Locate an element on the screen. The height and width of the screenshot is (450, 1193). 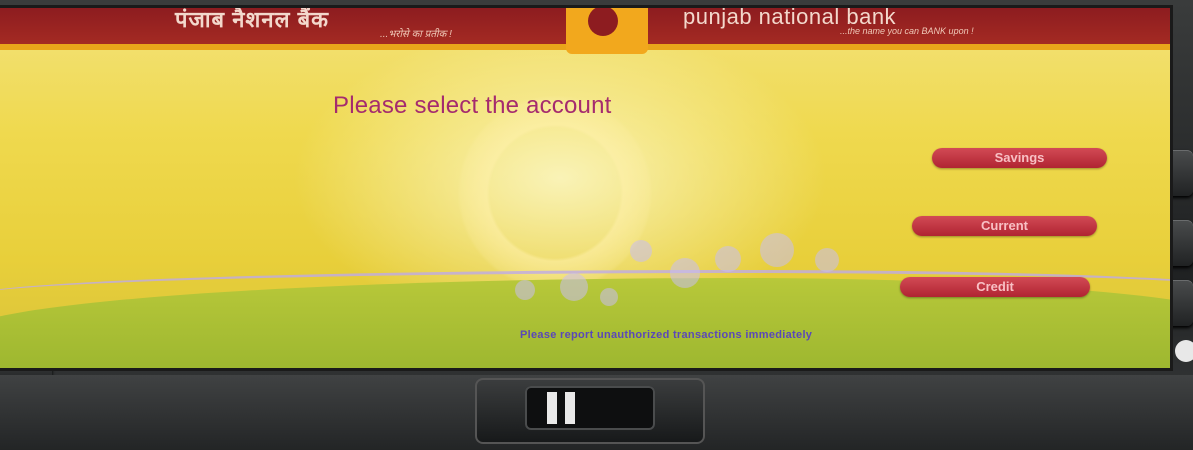
brand-name-hindi: पंजाब नैशनल बैंक is located at coordinates (252, 20).